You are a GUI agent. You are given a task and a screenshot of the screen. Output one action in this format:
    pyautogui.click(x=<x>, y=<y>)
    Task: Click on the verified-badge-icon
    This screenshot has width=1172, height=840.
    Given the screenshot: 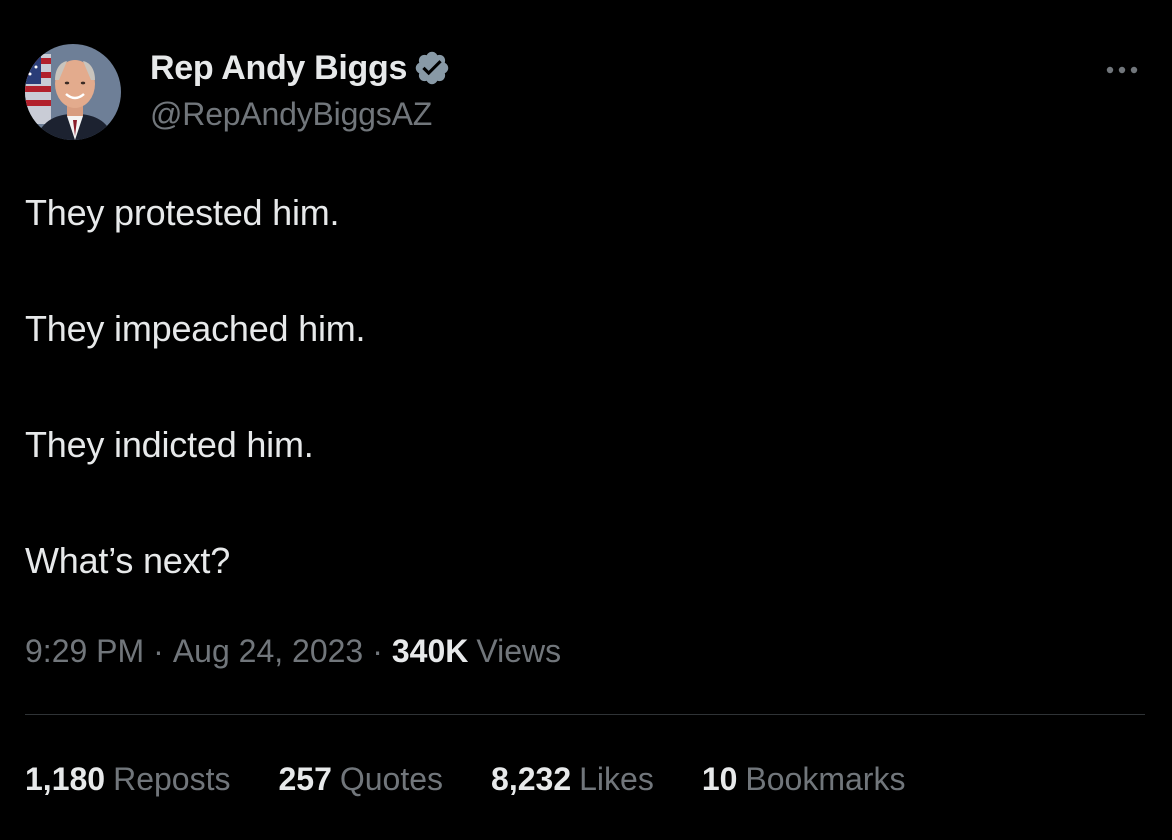 What is the action you would take?
    pyautogui.click(x=432, y=68)
    